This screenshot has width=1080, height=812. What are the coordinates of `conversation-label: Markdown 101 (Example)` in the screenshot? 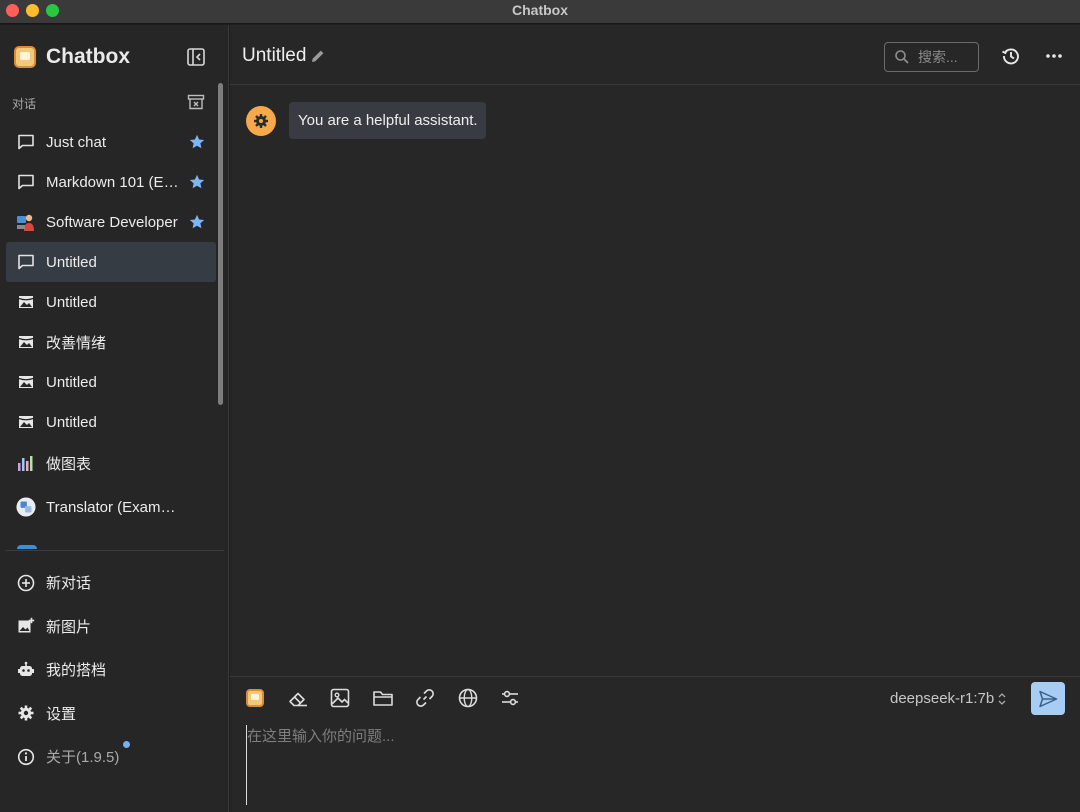 It's located at (112, 182).